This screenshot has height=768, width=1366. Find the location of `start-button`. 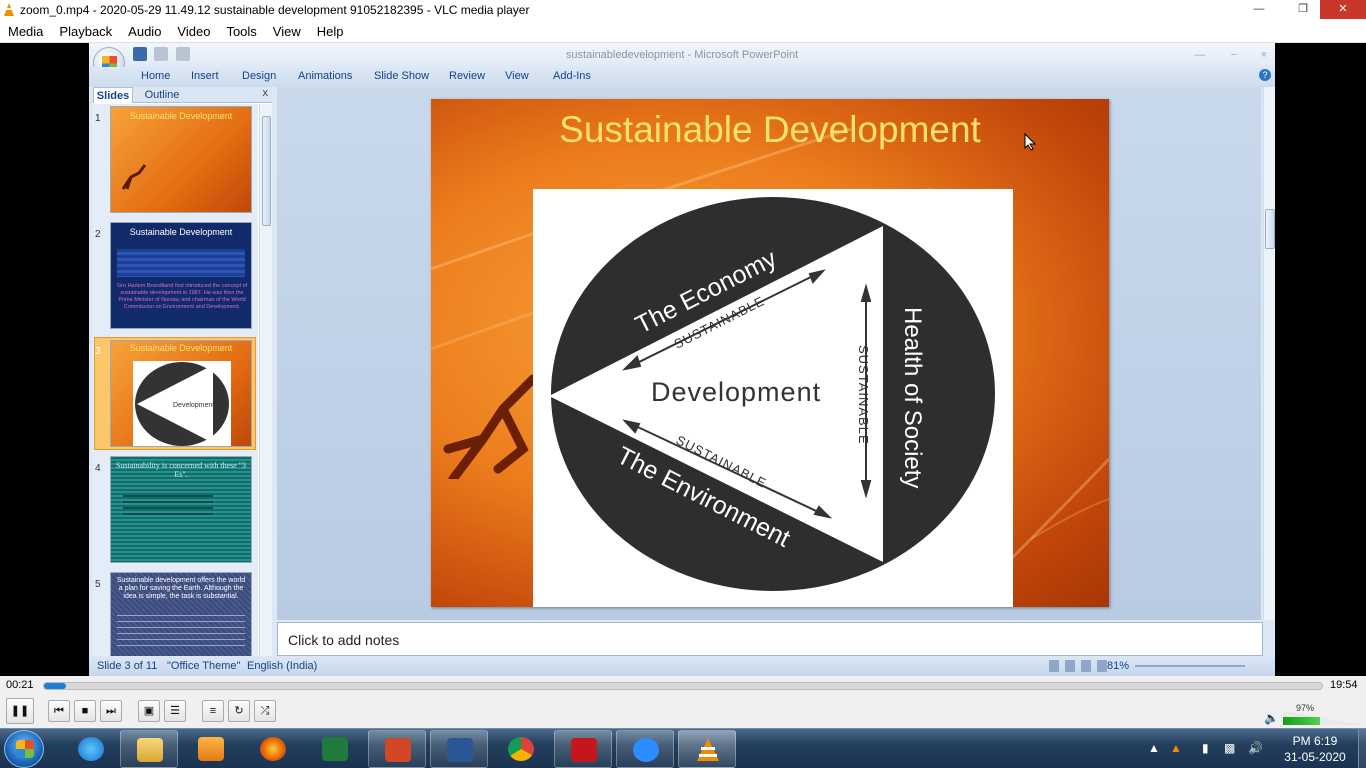

start-button is located at coordinates (24, 749).